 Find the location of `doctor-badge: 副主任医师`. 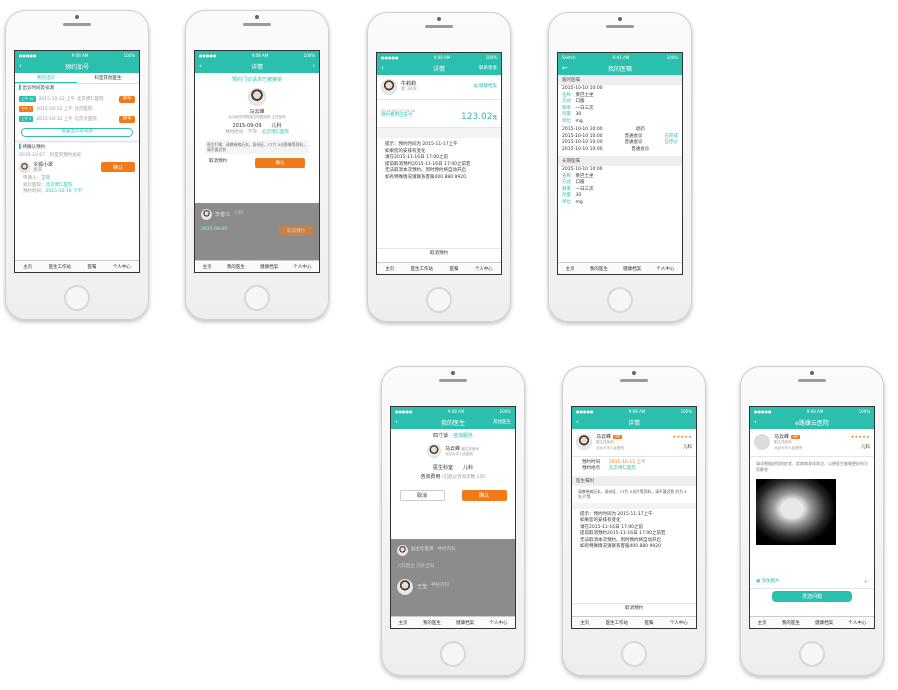

doctor-badge: 副主任医师 is located at coordinates (470, 449).